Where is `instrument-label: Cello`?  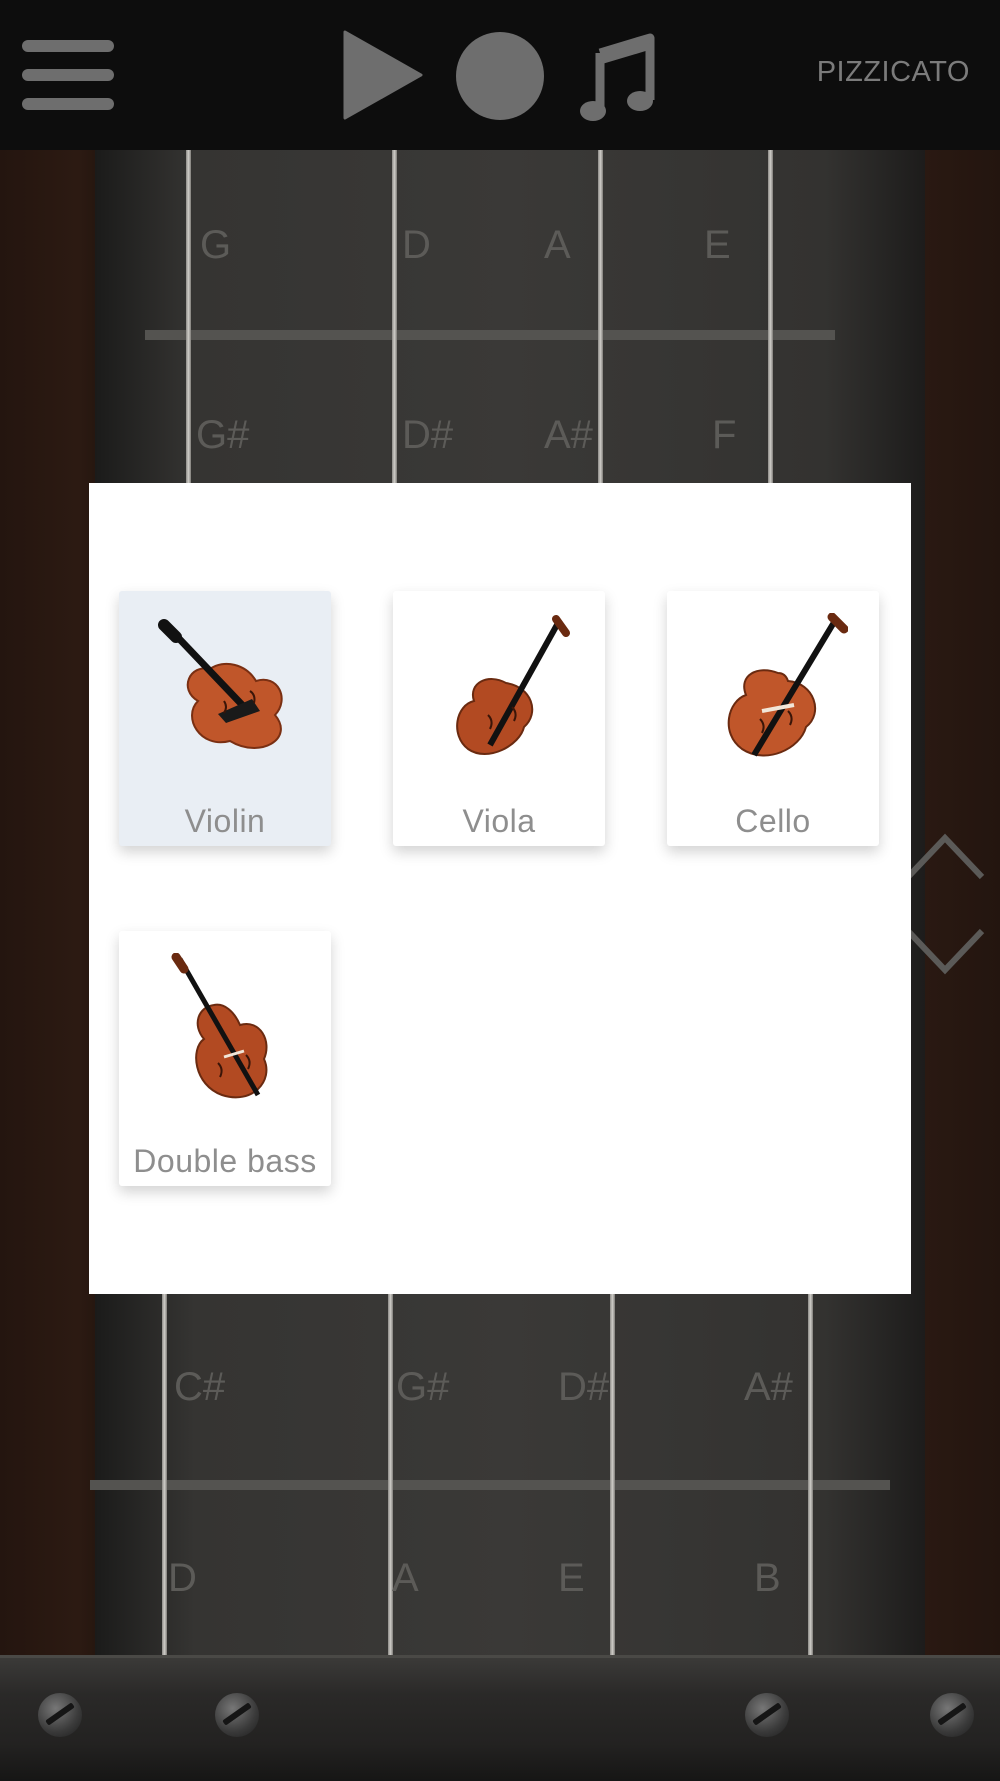 instrument-label: Cello is located at coordinates (773, 821).